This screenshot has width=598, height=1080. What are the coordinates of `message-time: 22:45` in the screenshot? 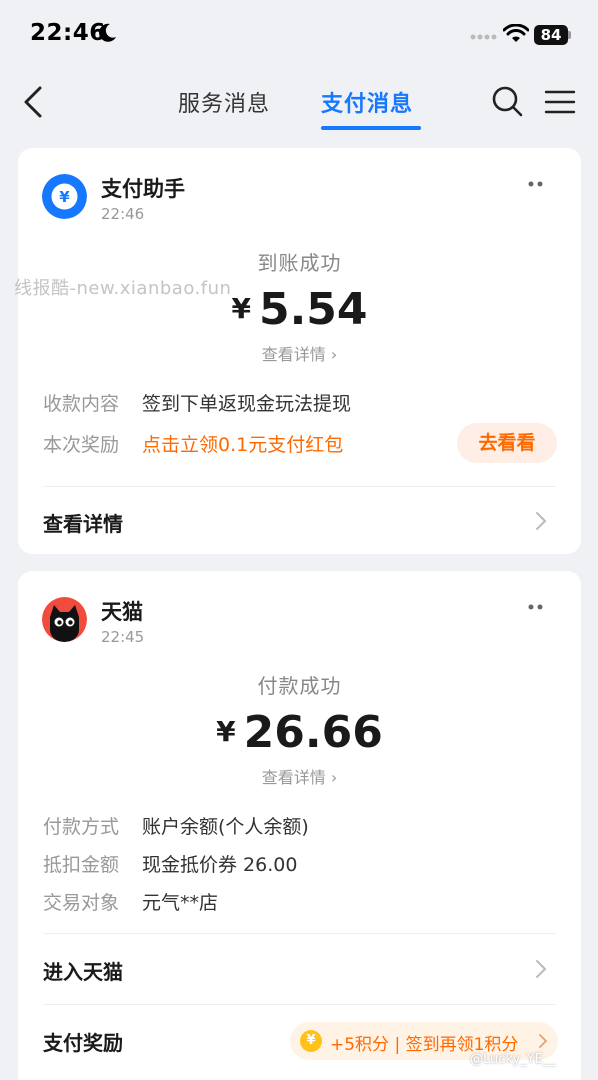 It's located at (123, 637).